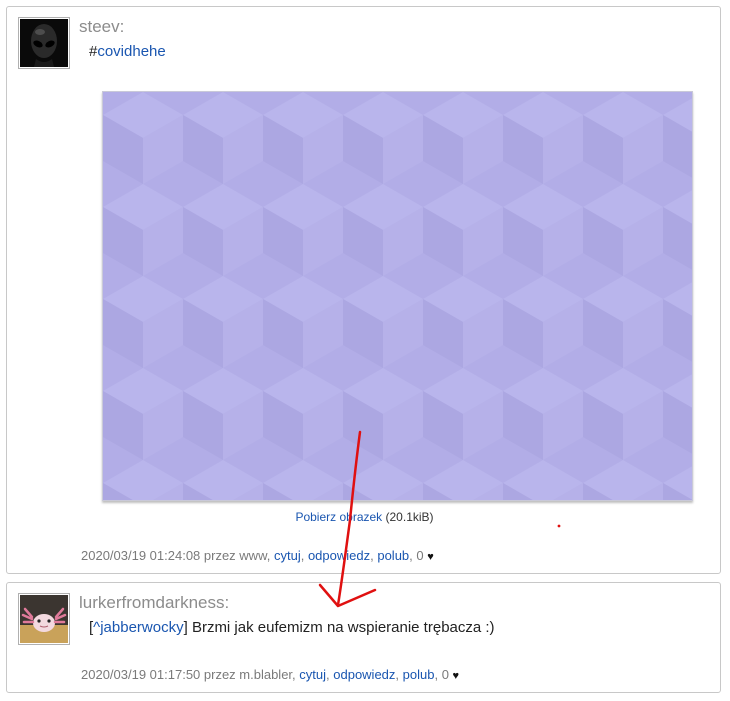 This screenshot has height=701, width=730. I want to click on timestamp-author: 2020/03/19 01:24:08 przez www,, so click(176, 555).